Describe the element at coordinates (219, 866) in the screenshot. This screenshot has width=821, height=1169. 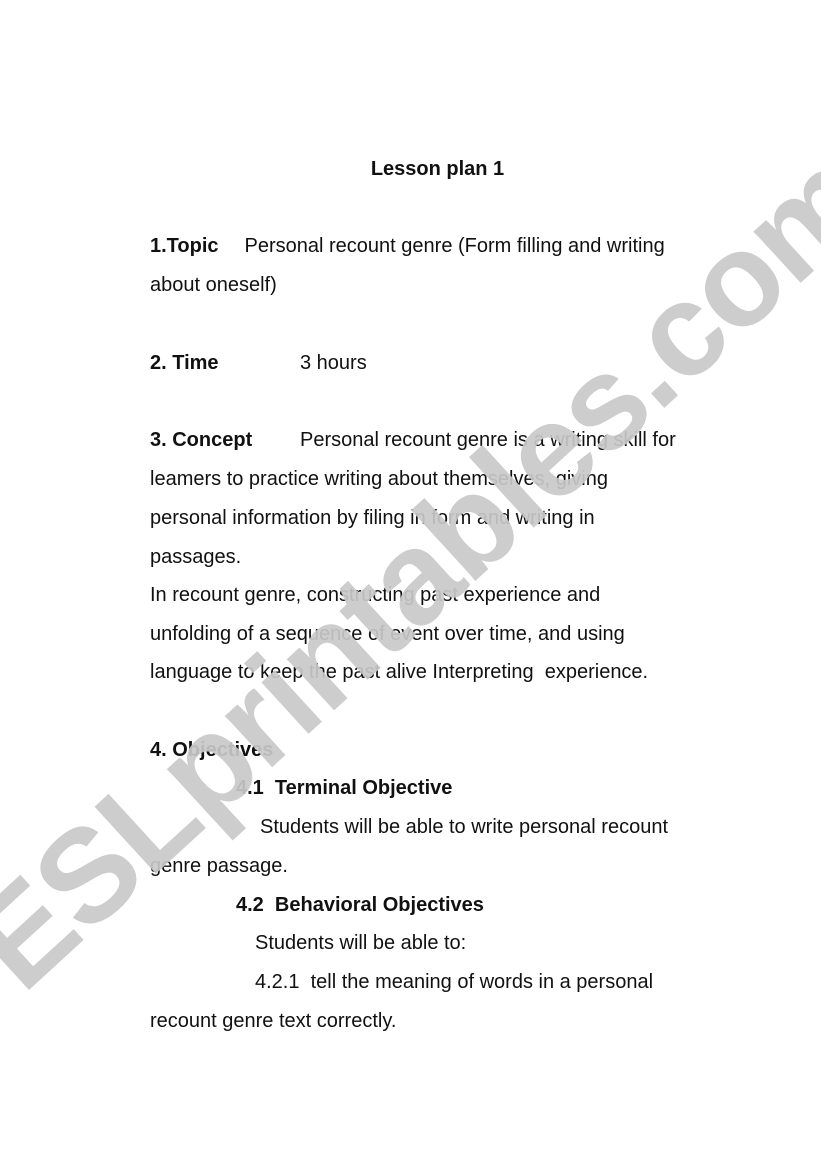
I see `terminal-objective-line-2: genre passage.` at that location.